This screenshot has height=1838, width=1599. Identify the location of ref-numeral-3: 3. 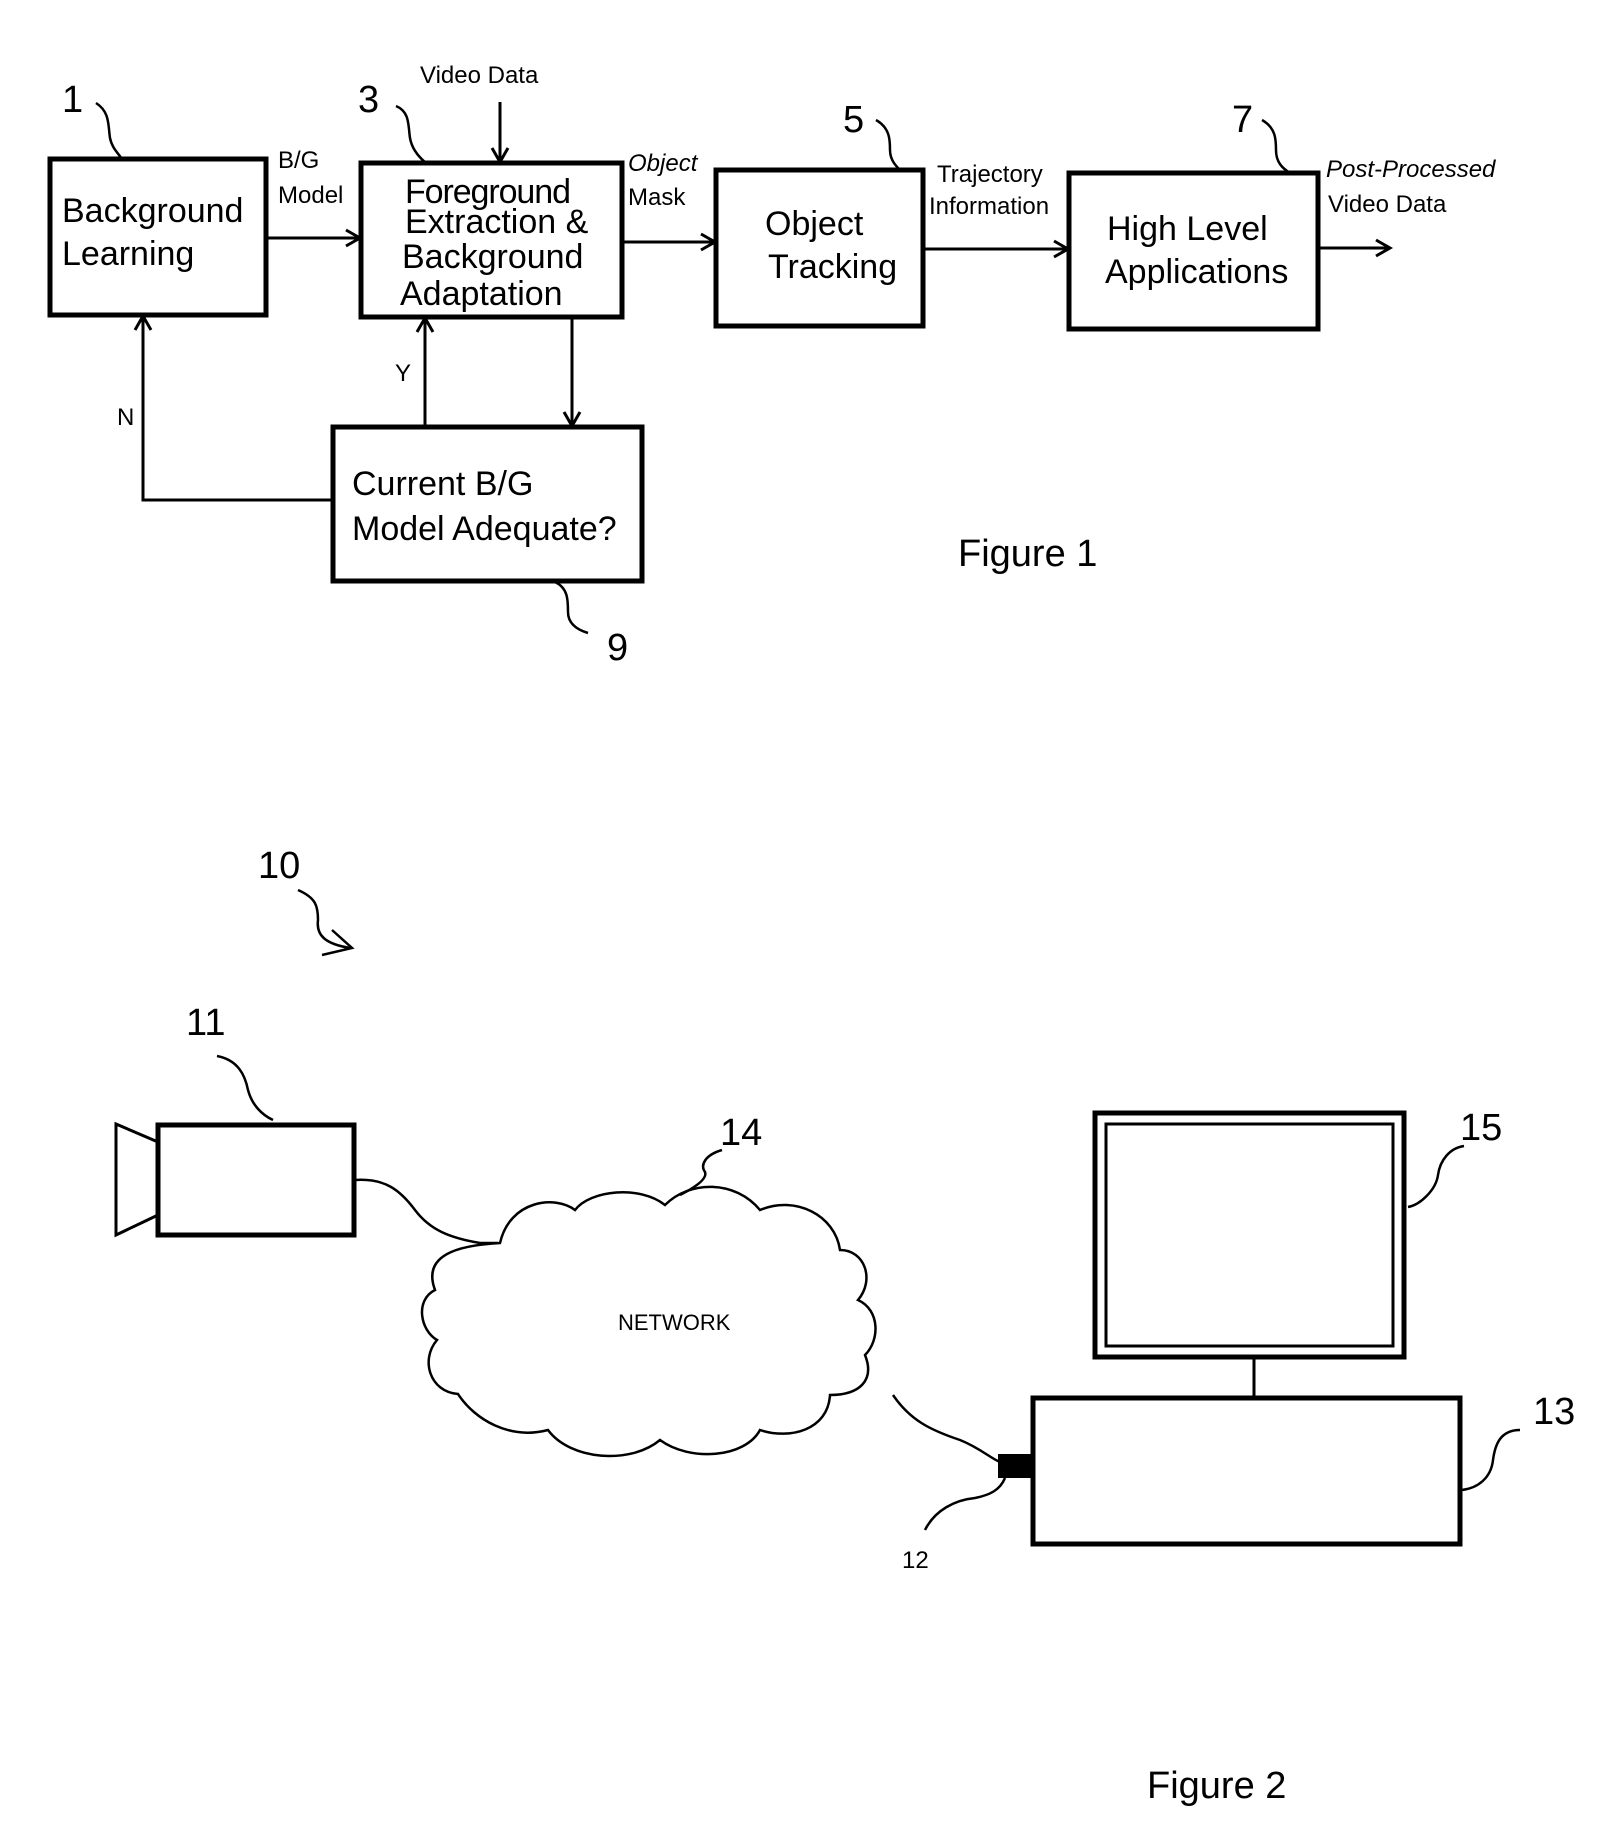
(368, 100).